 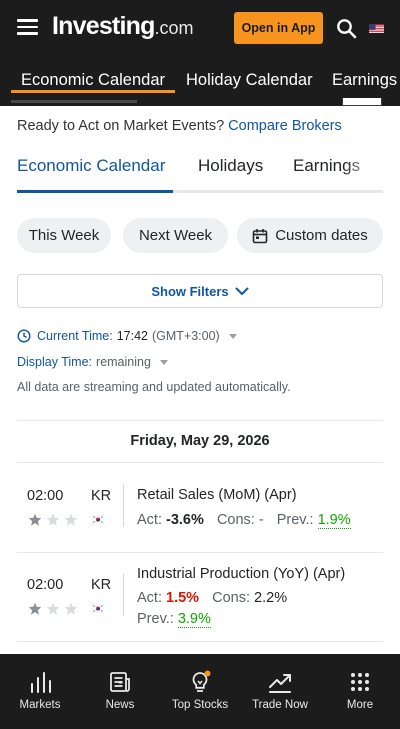 I want to click on hamburger-menu-icon, so click(x=27, y=27).